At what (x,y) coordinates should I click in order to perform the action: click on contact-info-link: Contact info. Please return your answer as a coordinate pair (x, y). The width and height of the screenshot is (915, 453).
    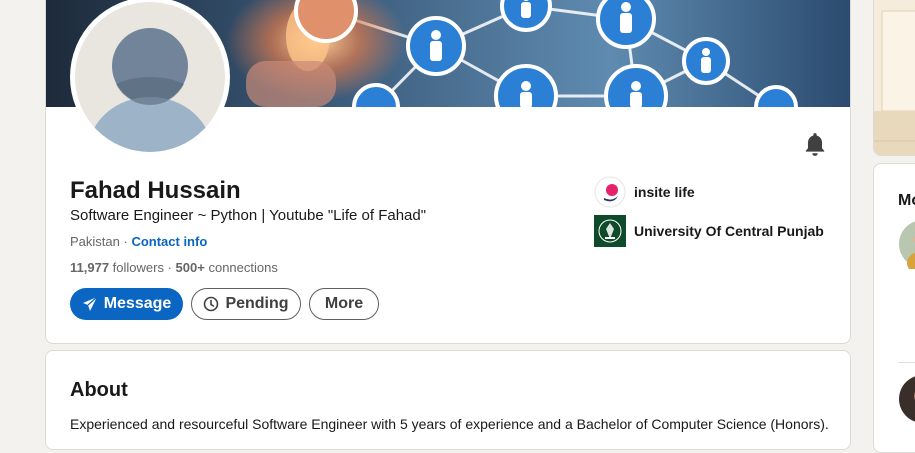
    Looking at the image, I should click on (169, 241).